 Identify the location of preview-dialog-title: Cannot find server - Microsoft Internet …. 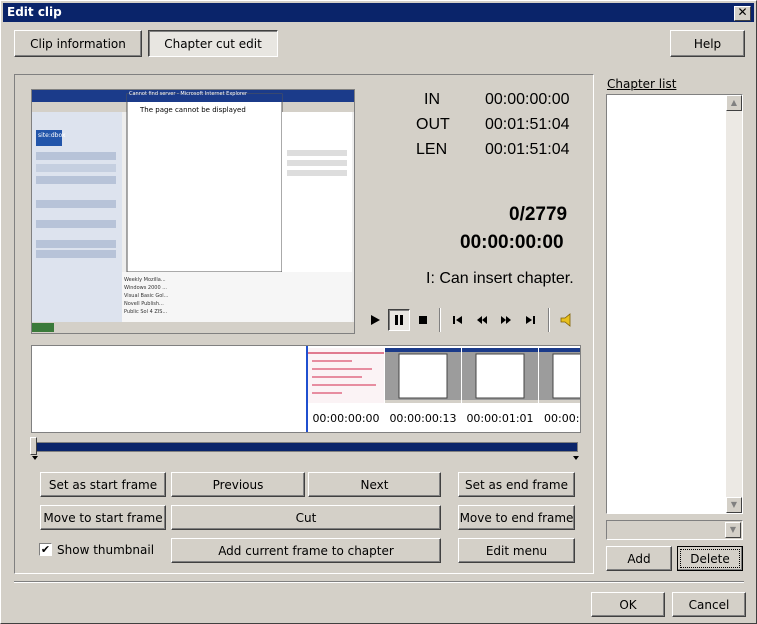
(188, 94).